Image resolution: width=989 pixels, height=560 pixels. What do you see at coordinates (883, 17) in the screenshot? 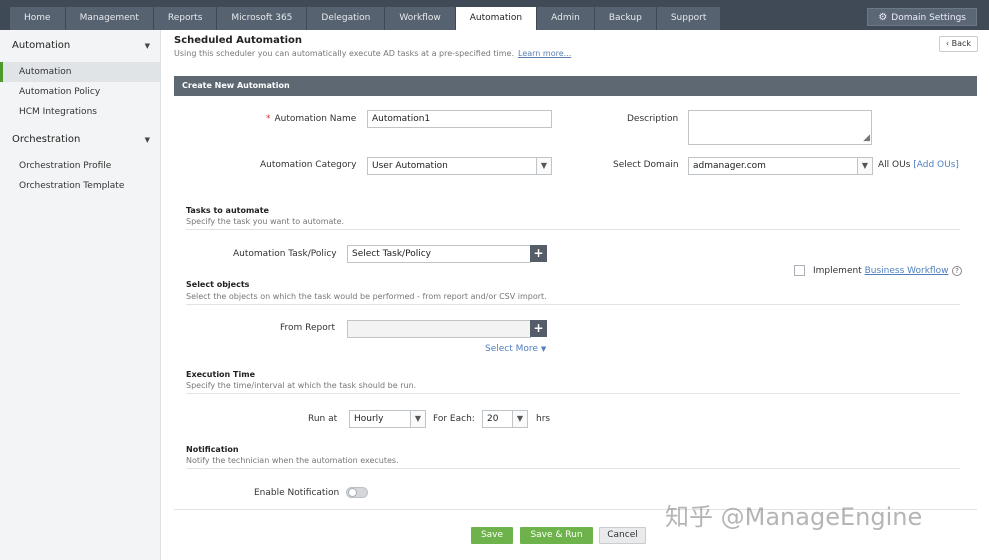
I see `gear-icon: ⚙` at bounding box center [883, 17].